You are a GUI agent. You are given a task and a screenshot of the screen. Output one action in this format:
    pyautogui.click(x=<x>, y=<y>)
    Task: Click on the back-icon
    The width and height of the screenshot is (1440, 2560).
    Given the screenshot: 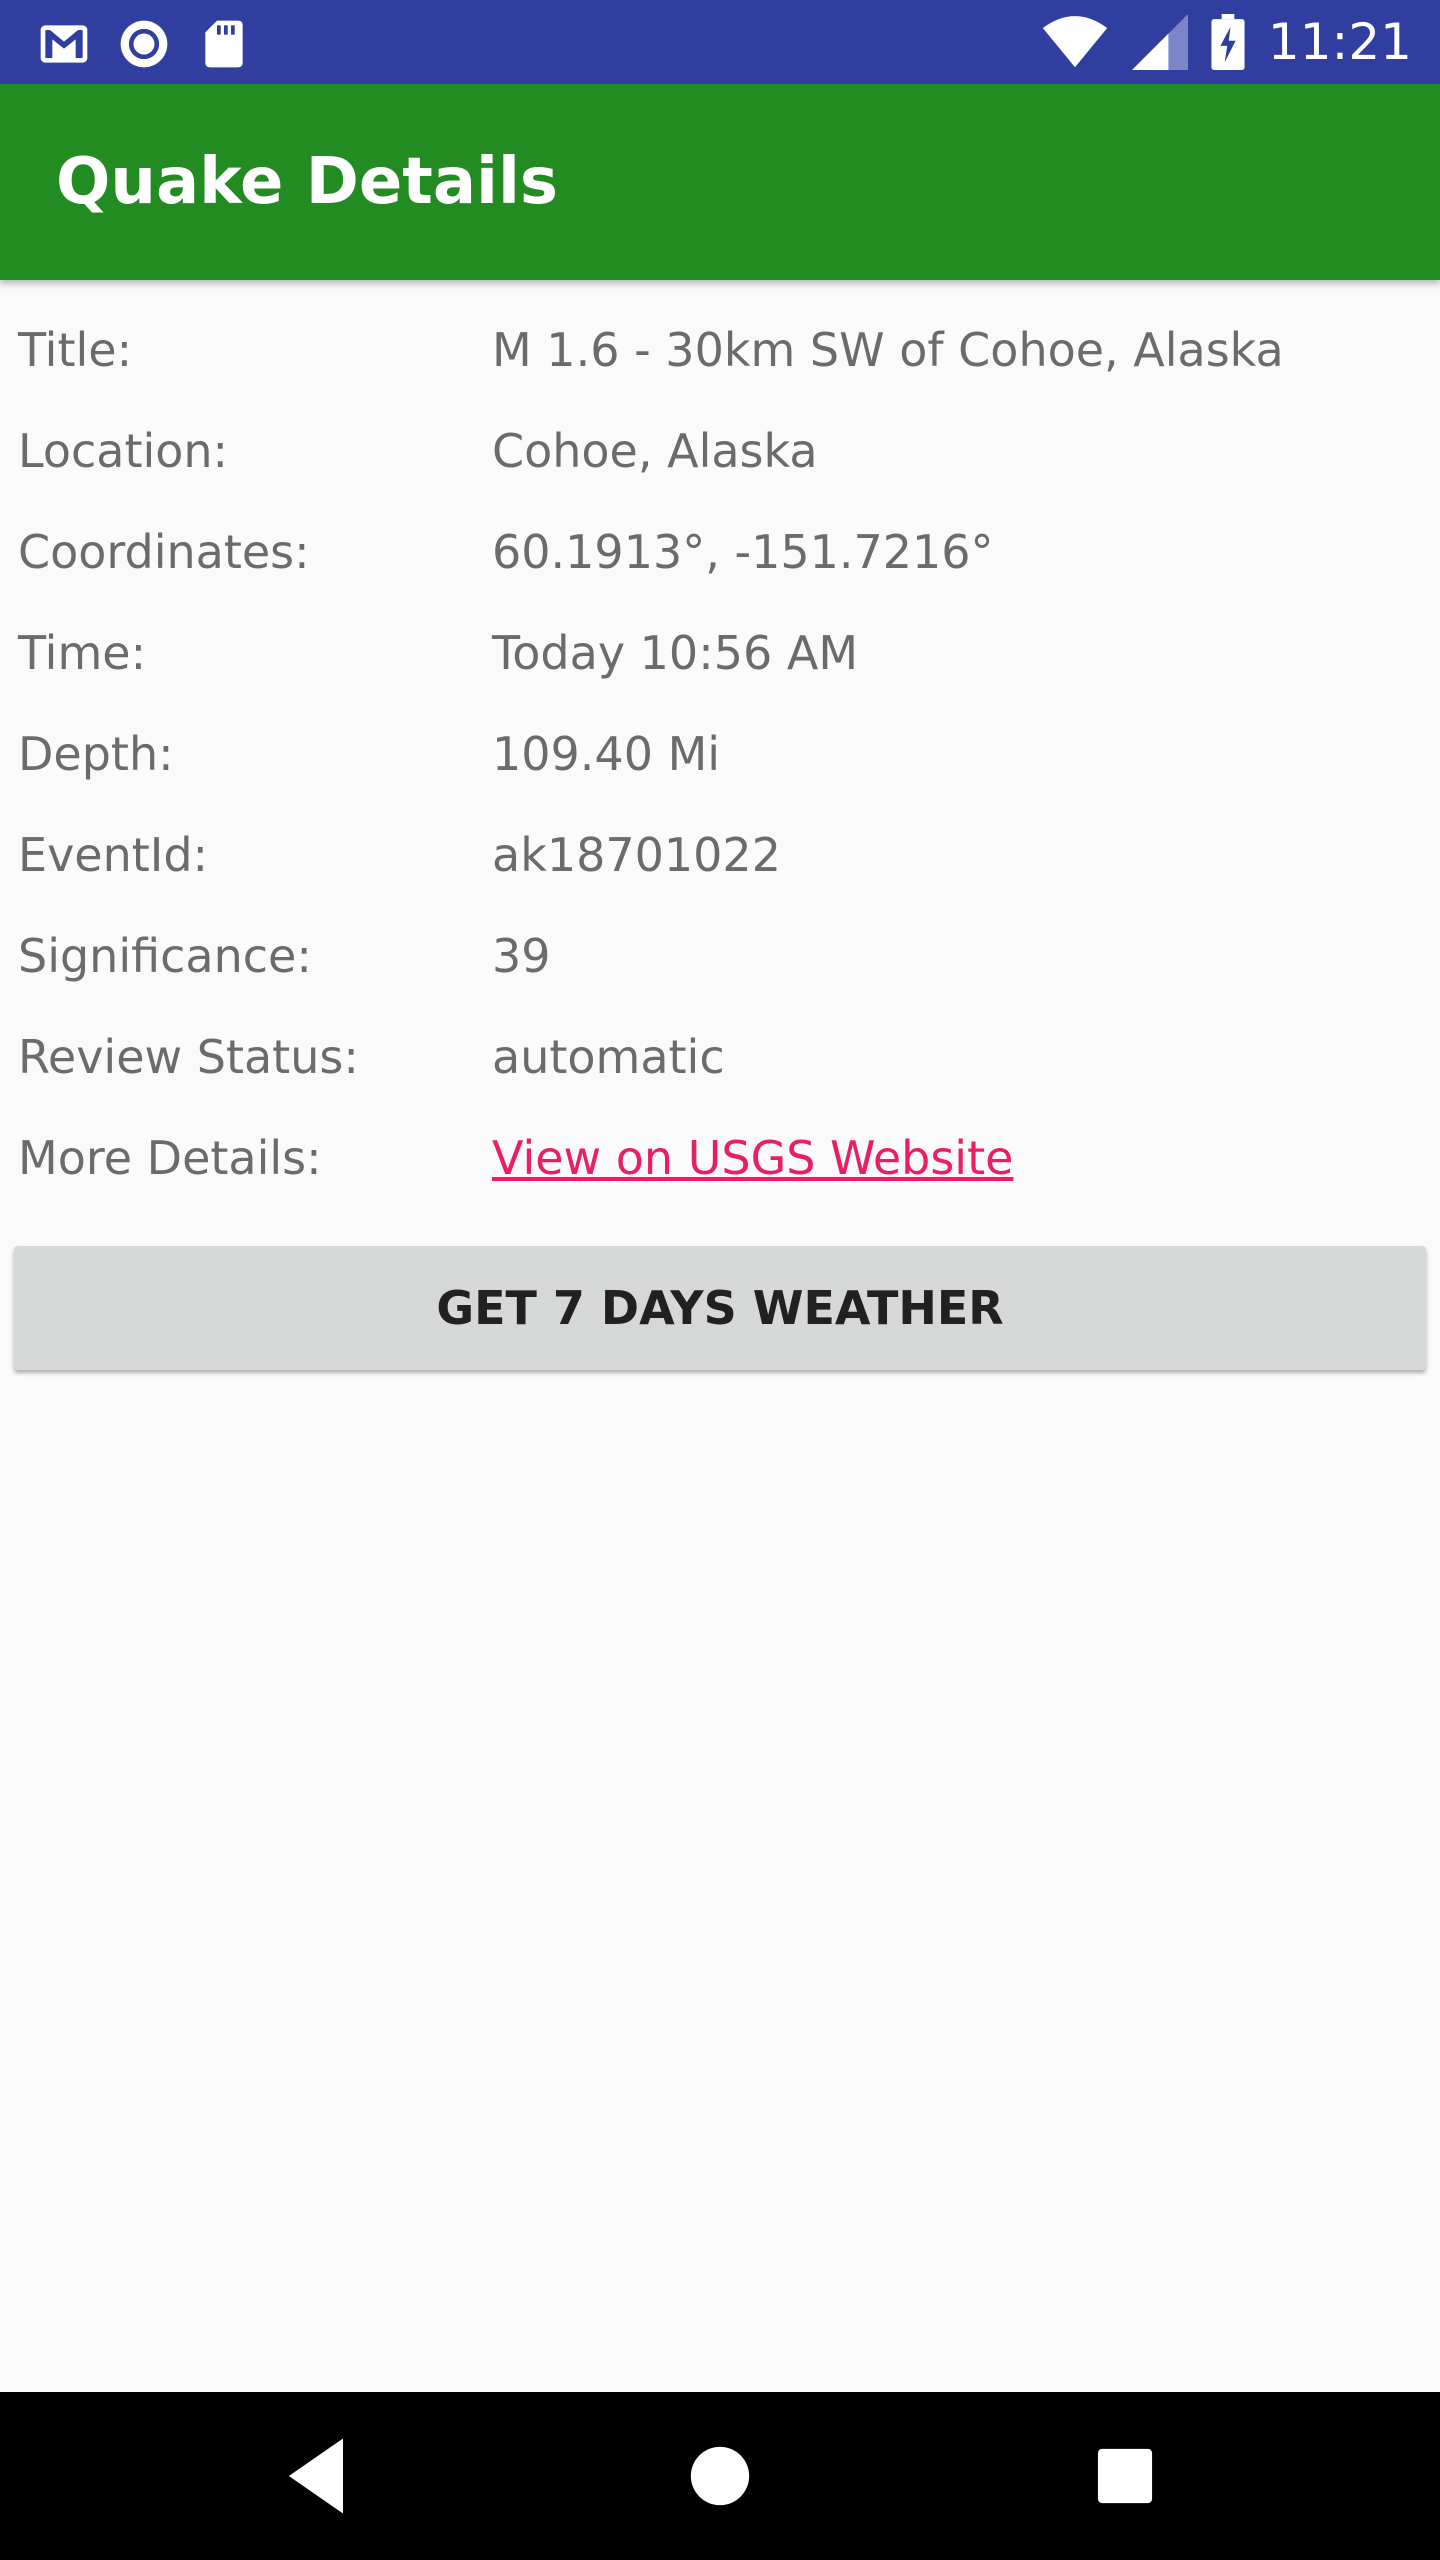 What is the action you would take?
    pyautogui.click(x=318, y=2476)
    